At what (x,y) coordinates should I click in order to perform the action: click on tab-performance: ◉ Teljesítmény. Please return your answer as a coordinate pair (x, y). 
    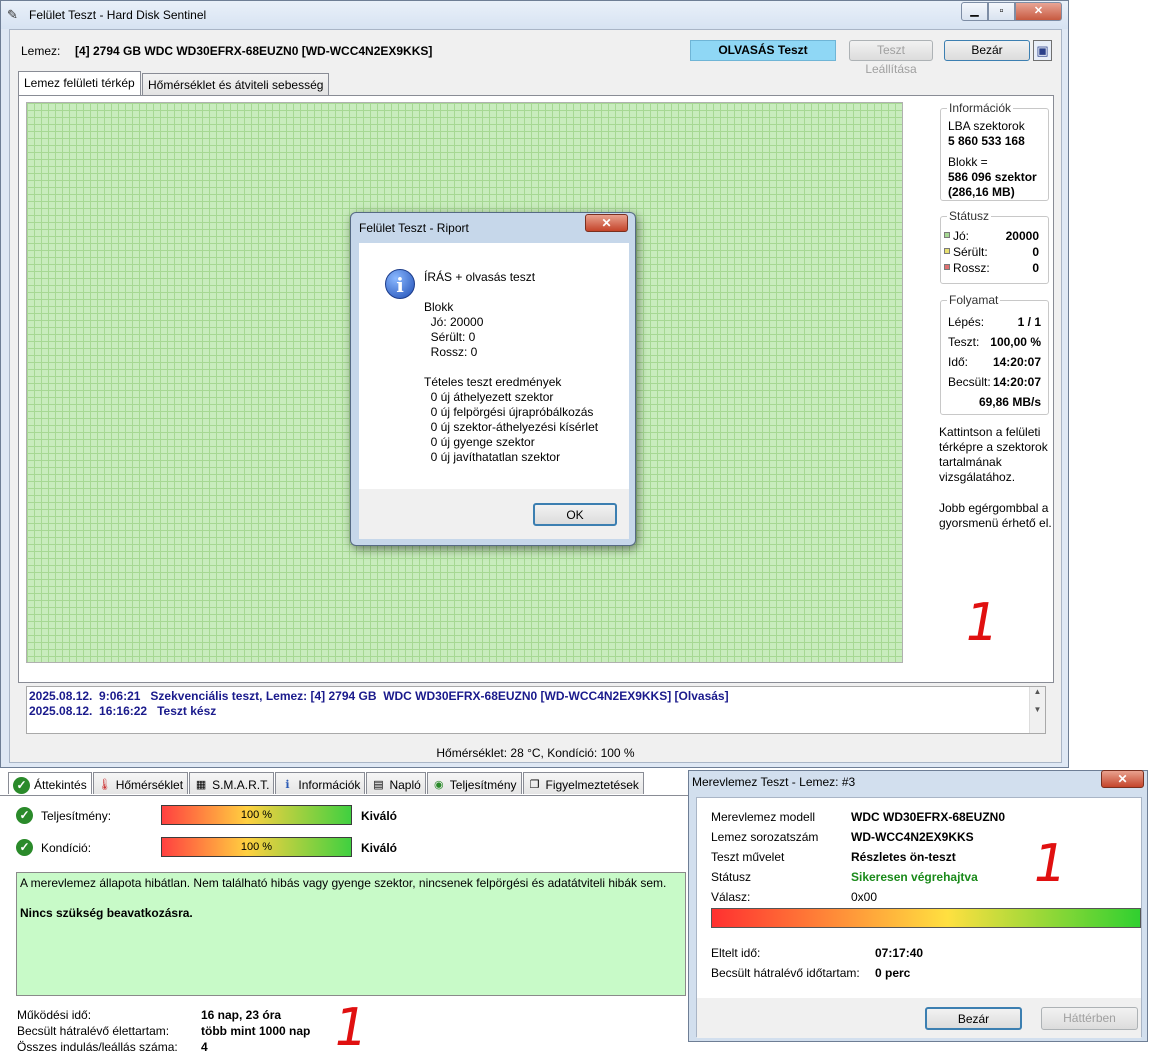
    Looking at the image, I should click on (474, 783).